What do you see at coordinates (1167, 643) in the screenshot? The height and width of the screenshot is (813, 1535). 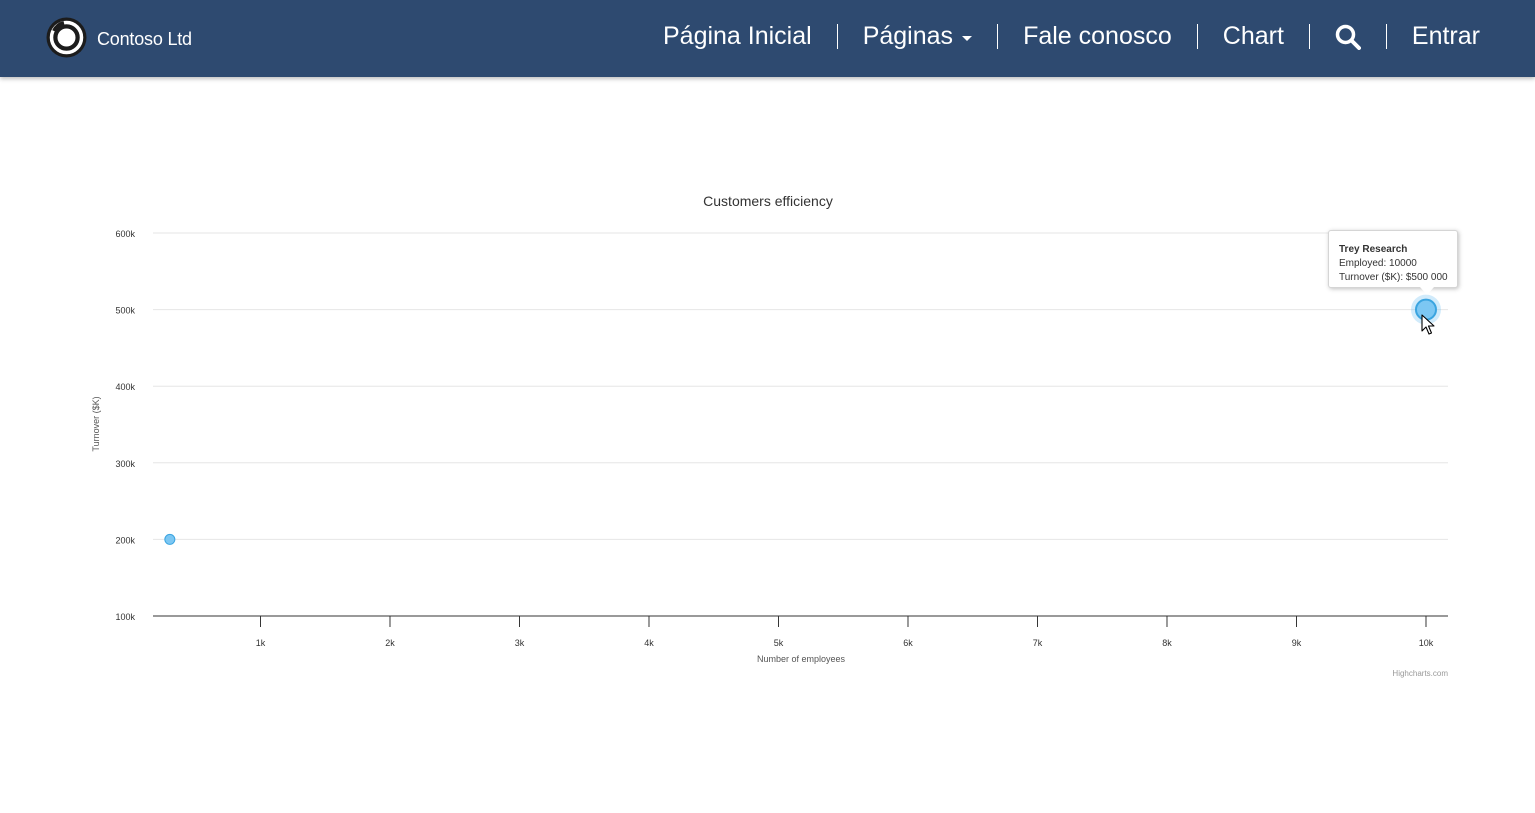 I see `x-tick-label: 8k` at bounding box center [1167, 643].